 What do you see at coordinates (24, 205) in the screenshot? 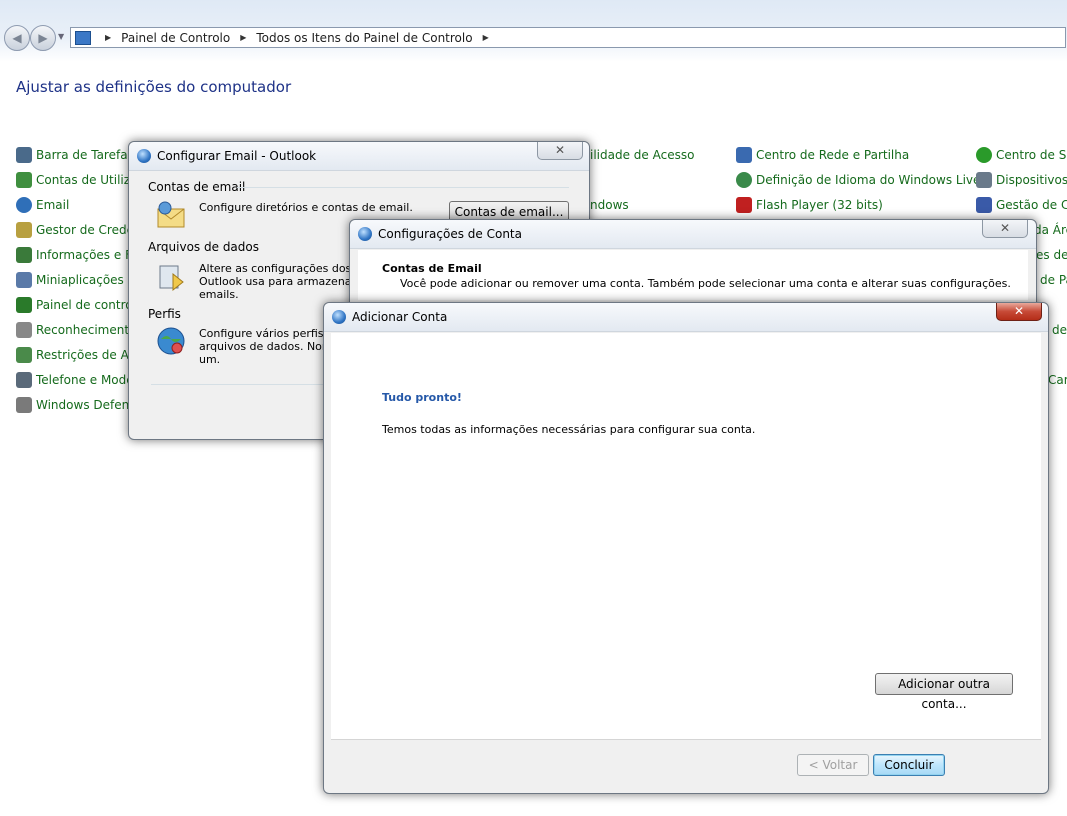
I see `email-globe-icon` at bounding box center [24, 205].